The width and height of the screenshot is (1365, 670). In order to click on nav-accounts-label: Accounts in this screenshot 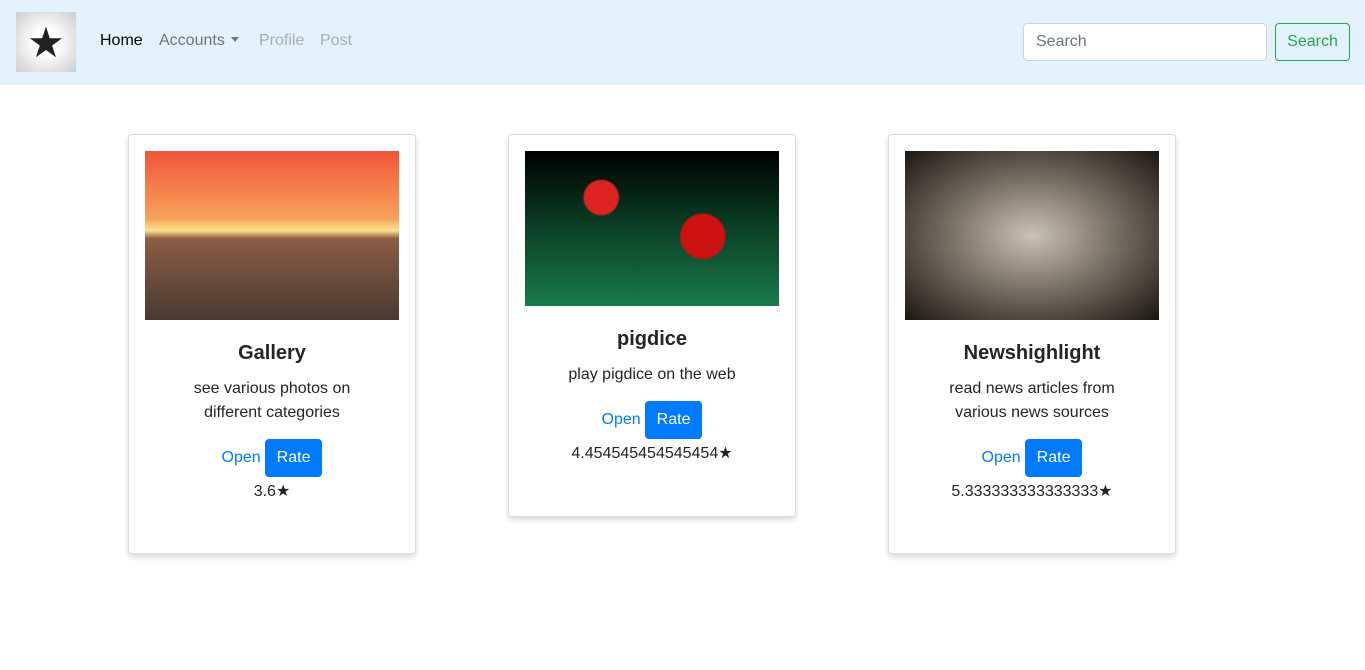, I will do `click(192, 40)`.